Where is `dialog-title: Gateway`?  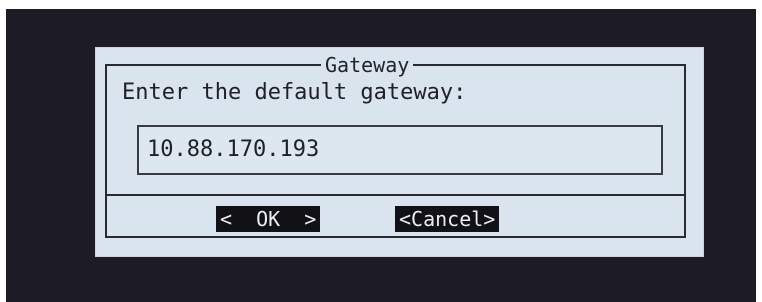 dialog-title: Gateway is located at coordinates (367, 65).